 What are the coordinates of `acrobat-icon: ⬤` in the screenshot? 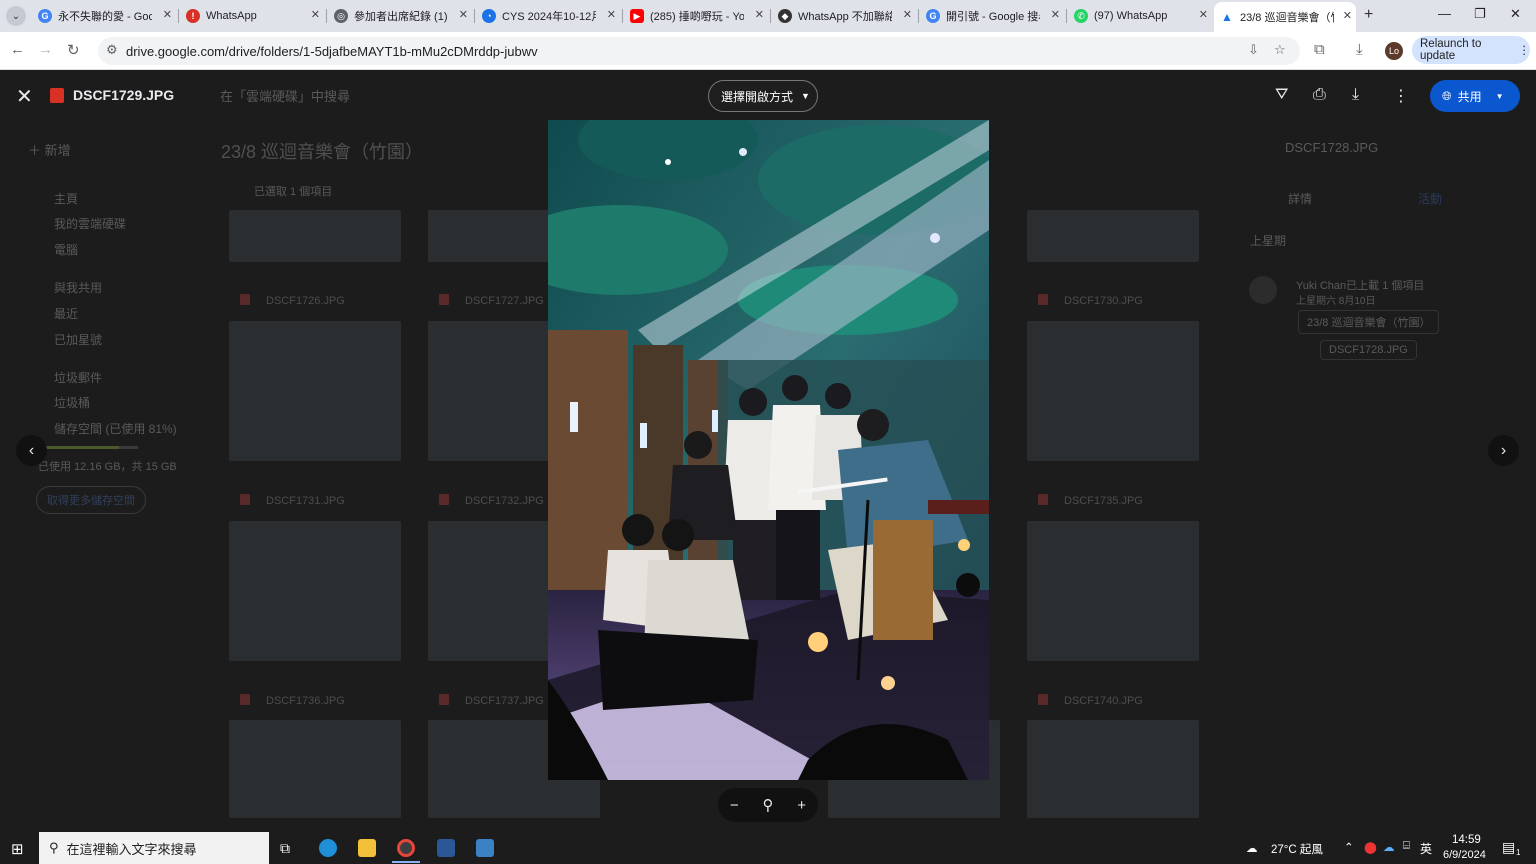 It's located at (1370, 847).